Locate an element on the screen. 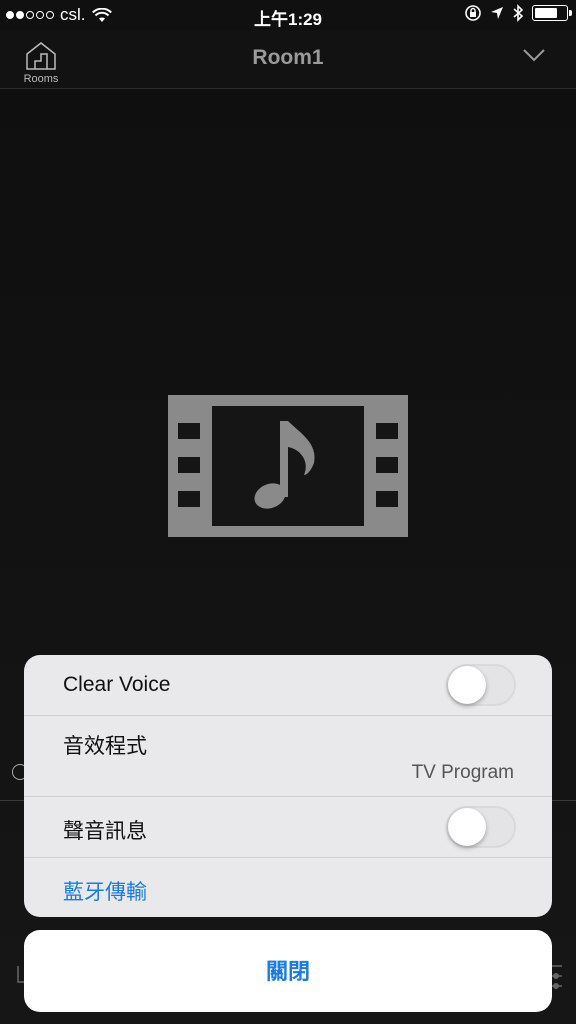  voice-guidance-label: 聲音訊息 is located at coordinates (105, 831).